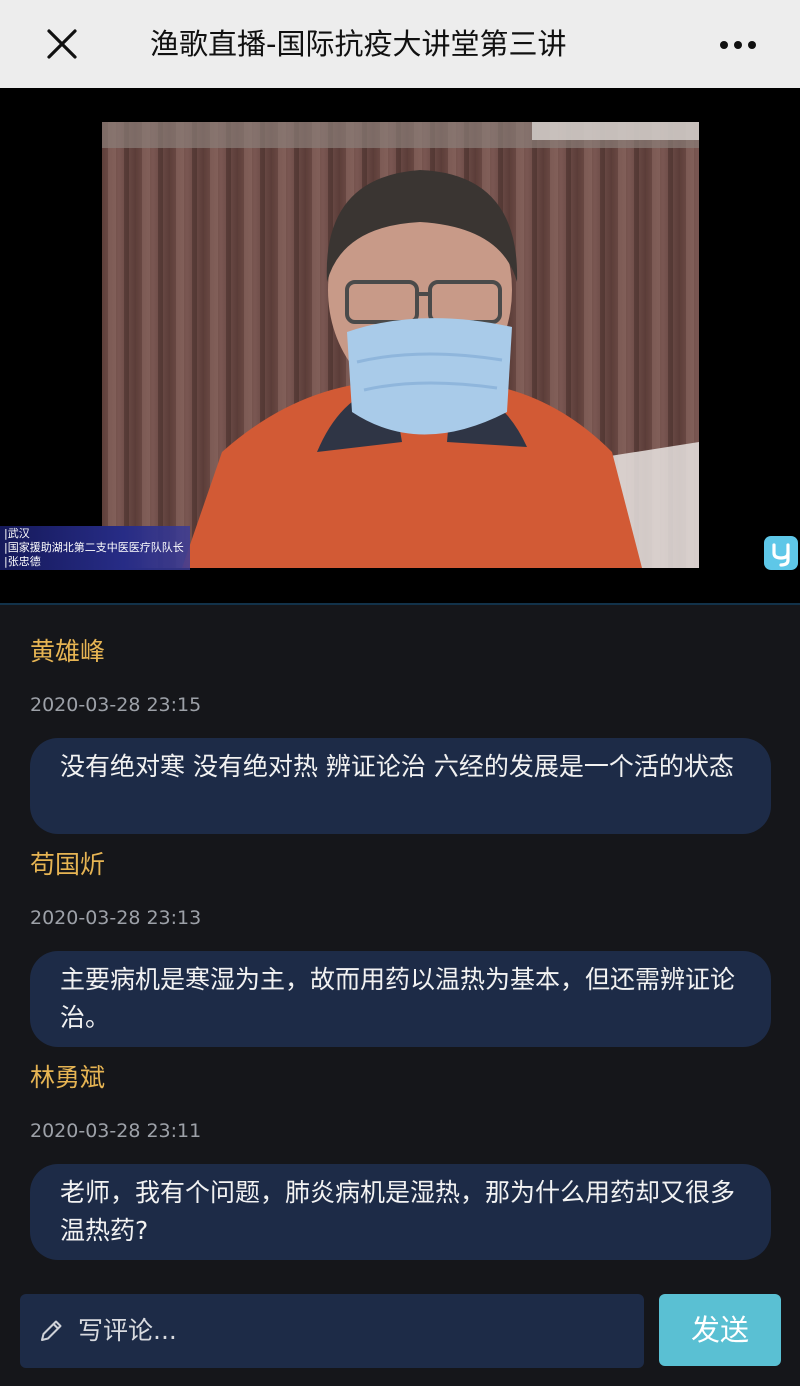 This screenshot has width=800, height=1386. Describe the element at coordinates (116, 918) in the screenshot. I see `comment-time: 2020-03-28 23:13` at that location.